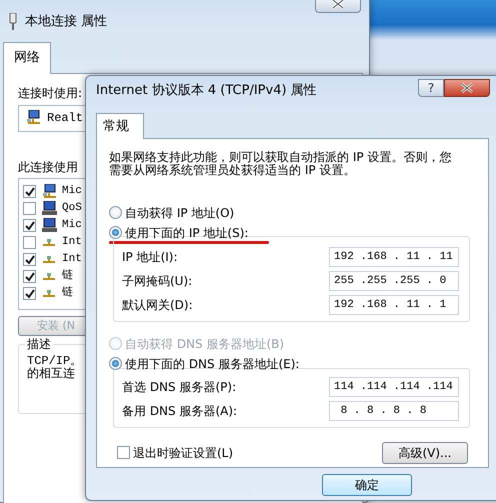 The height and width of the screenshot is (503, 496). I want to click on tab: 网络, so click(27, 58).